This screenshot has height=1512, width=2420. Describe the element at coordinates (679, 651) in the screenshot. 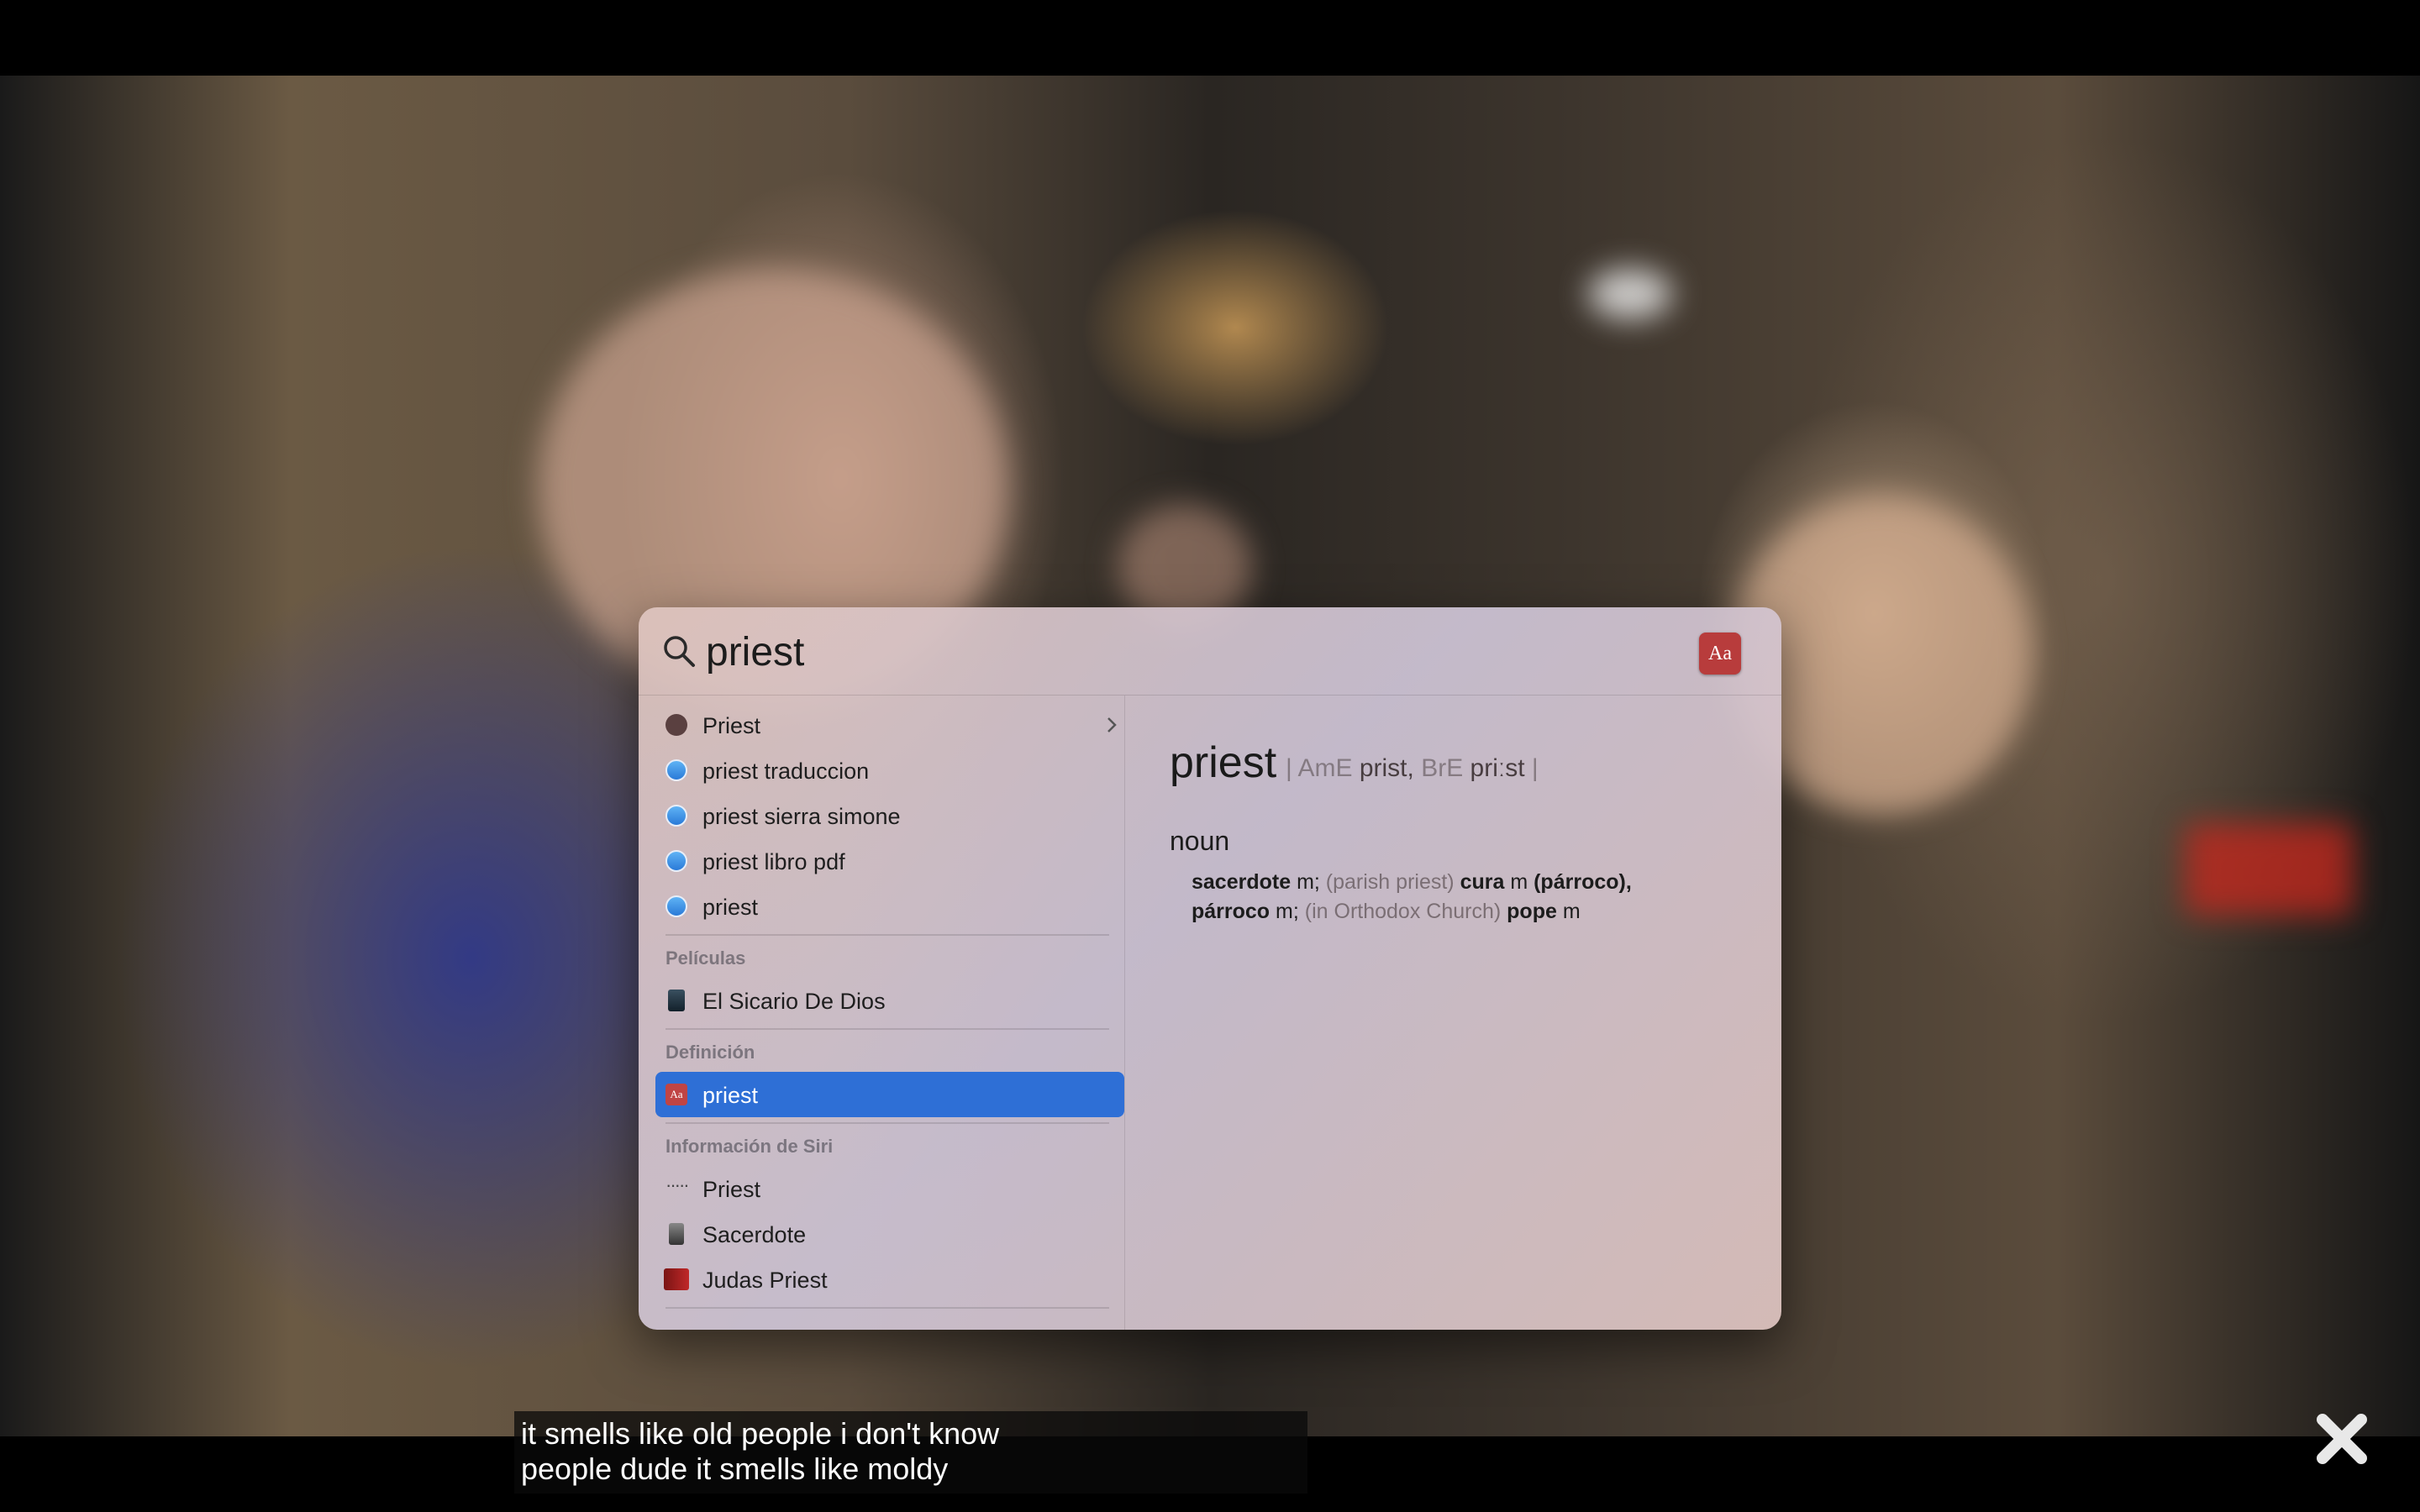

I see `search-icon` at that location.